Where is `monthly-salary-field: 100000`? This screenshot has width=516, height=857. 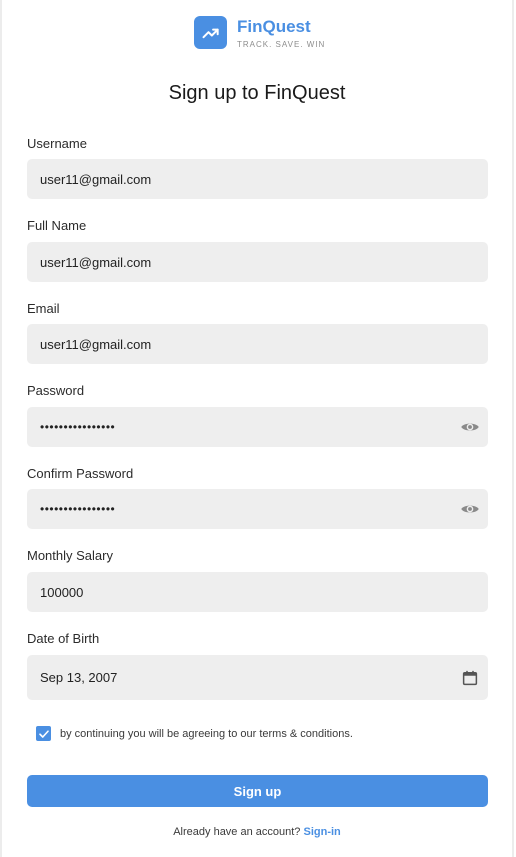 monthly-salary-field: 100000 is located at coordinates (257, 592).